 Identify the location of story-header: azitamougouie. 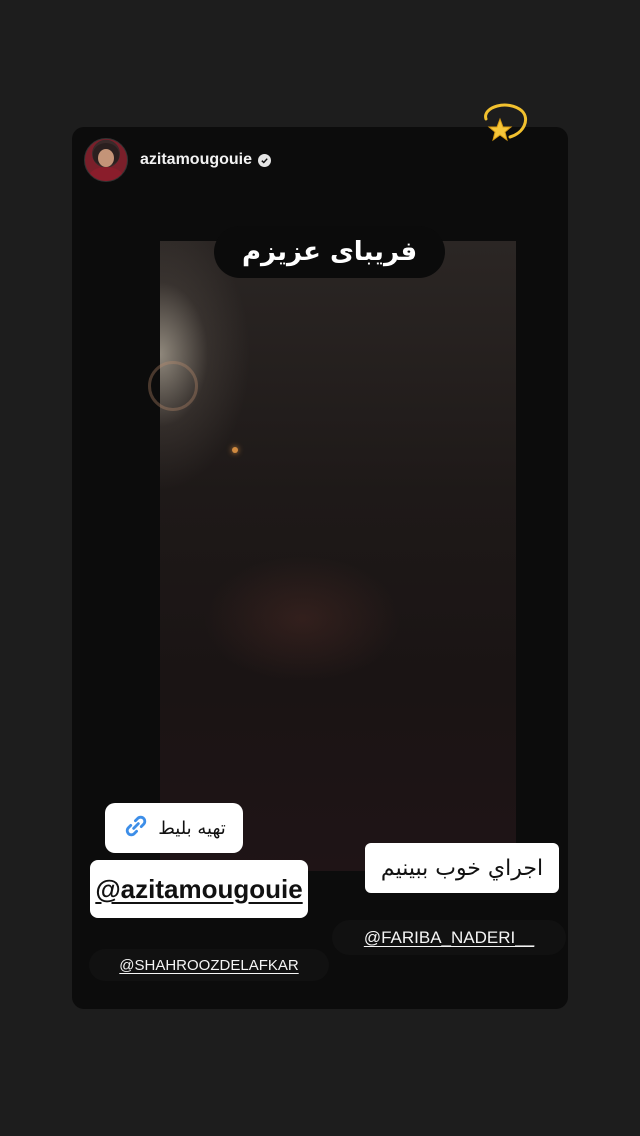
(178, 160).